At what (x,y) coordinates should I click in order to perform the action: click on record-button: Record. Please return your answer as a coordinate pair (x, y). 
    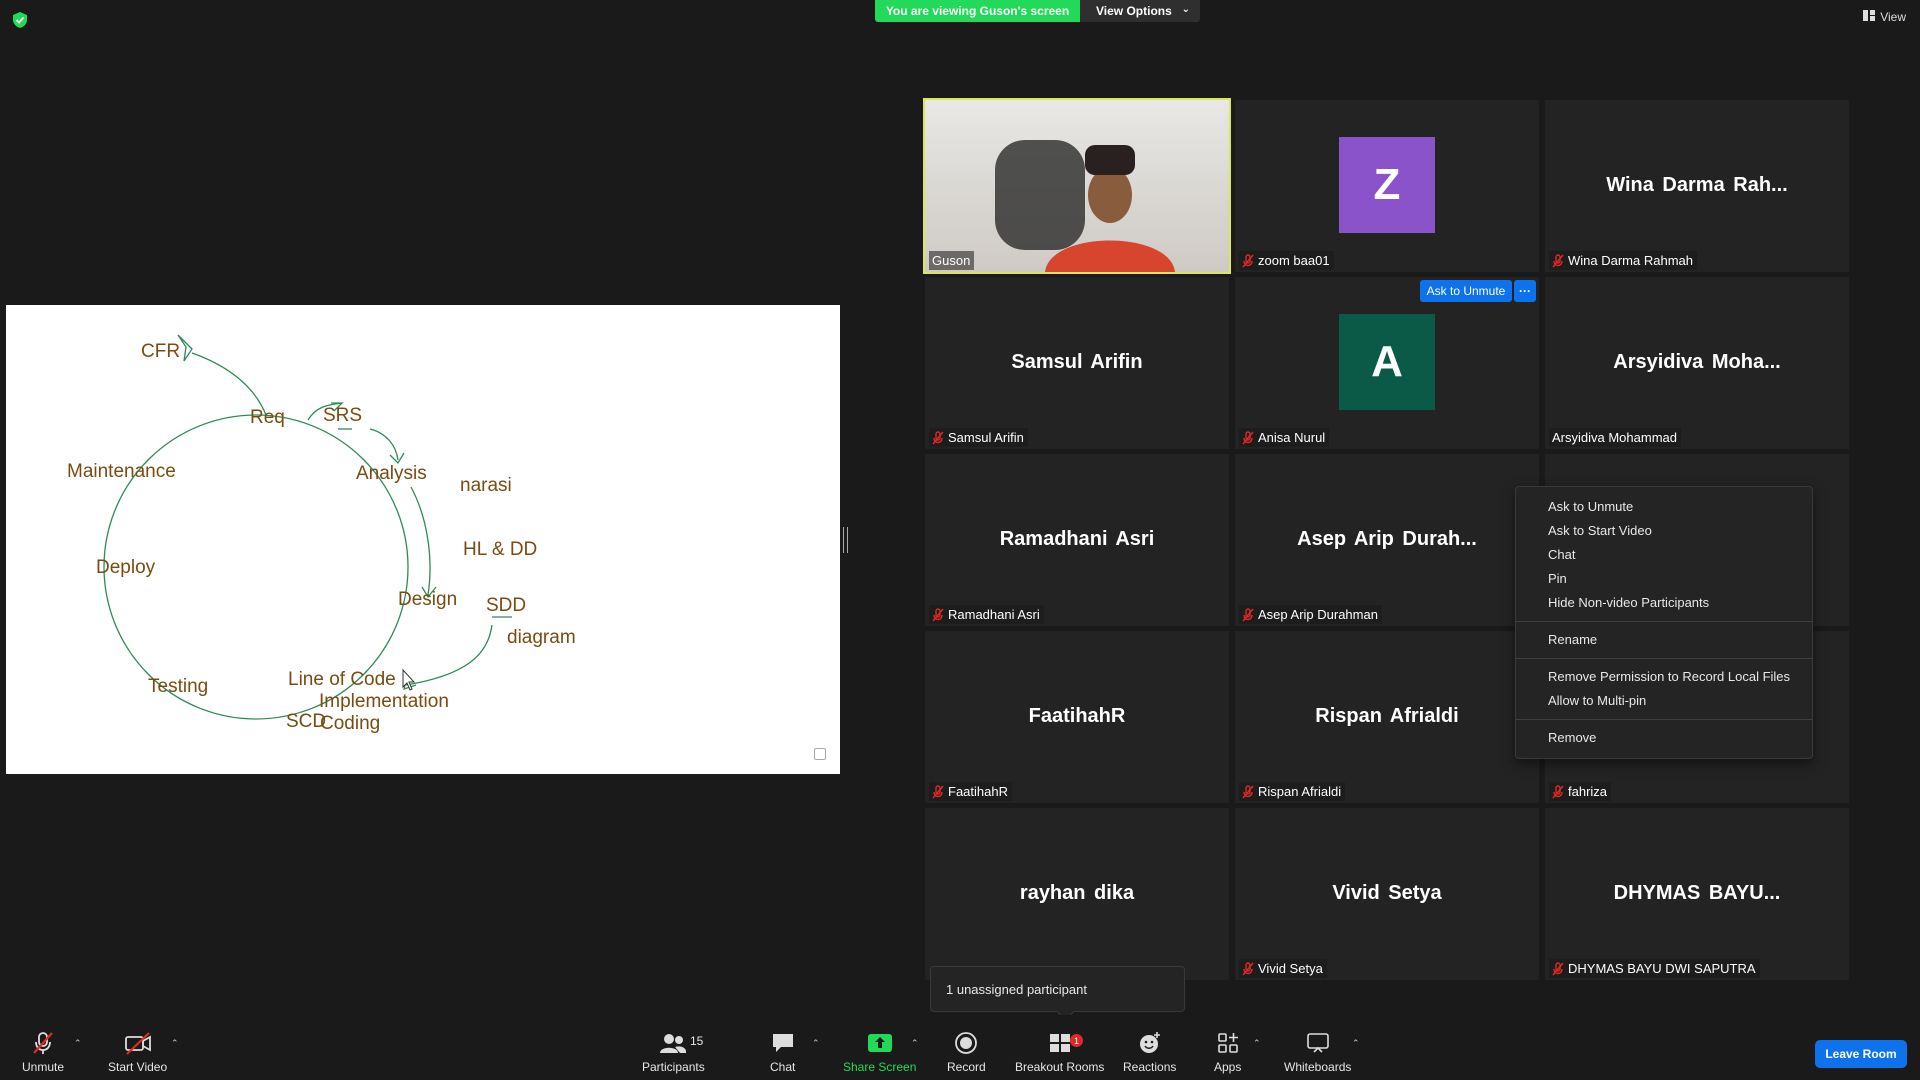
    Looking at the image, I should click on (966, 1052).